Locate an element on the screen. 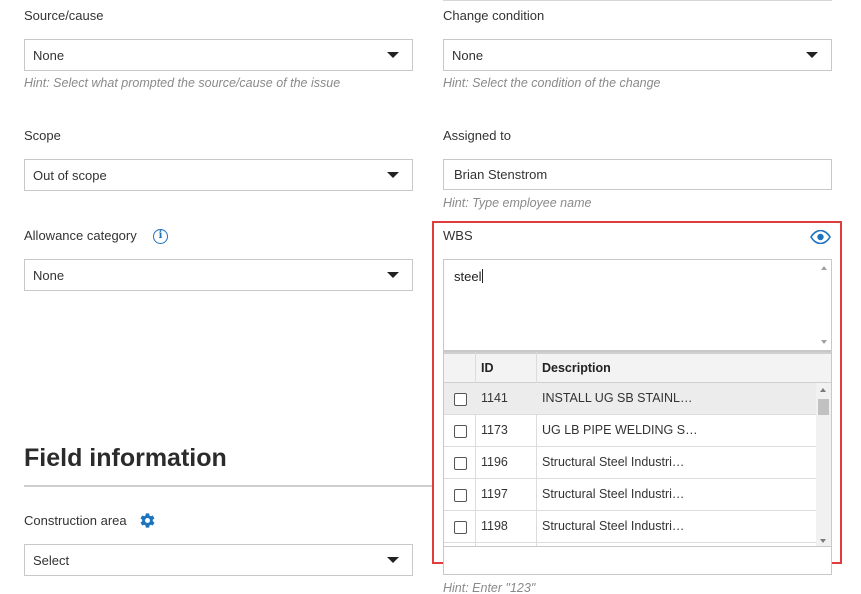 This screenshot has width=861, height=594. change-condition-label: Change condition is located at coordinates (494, 15).